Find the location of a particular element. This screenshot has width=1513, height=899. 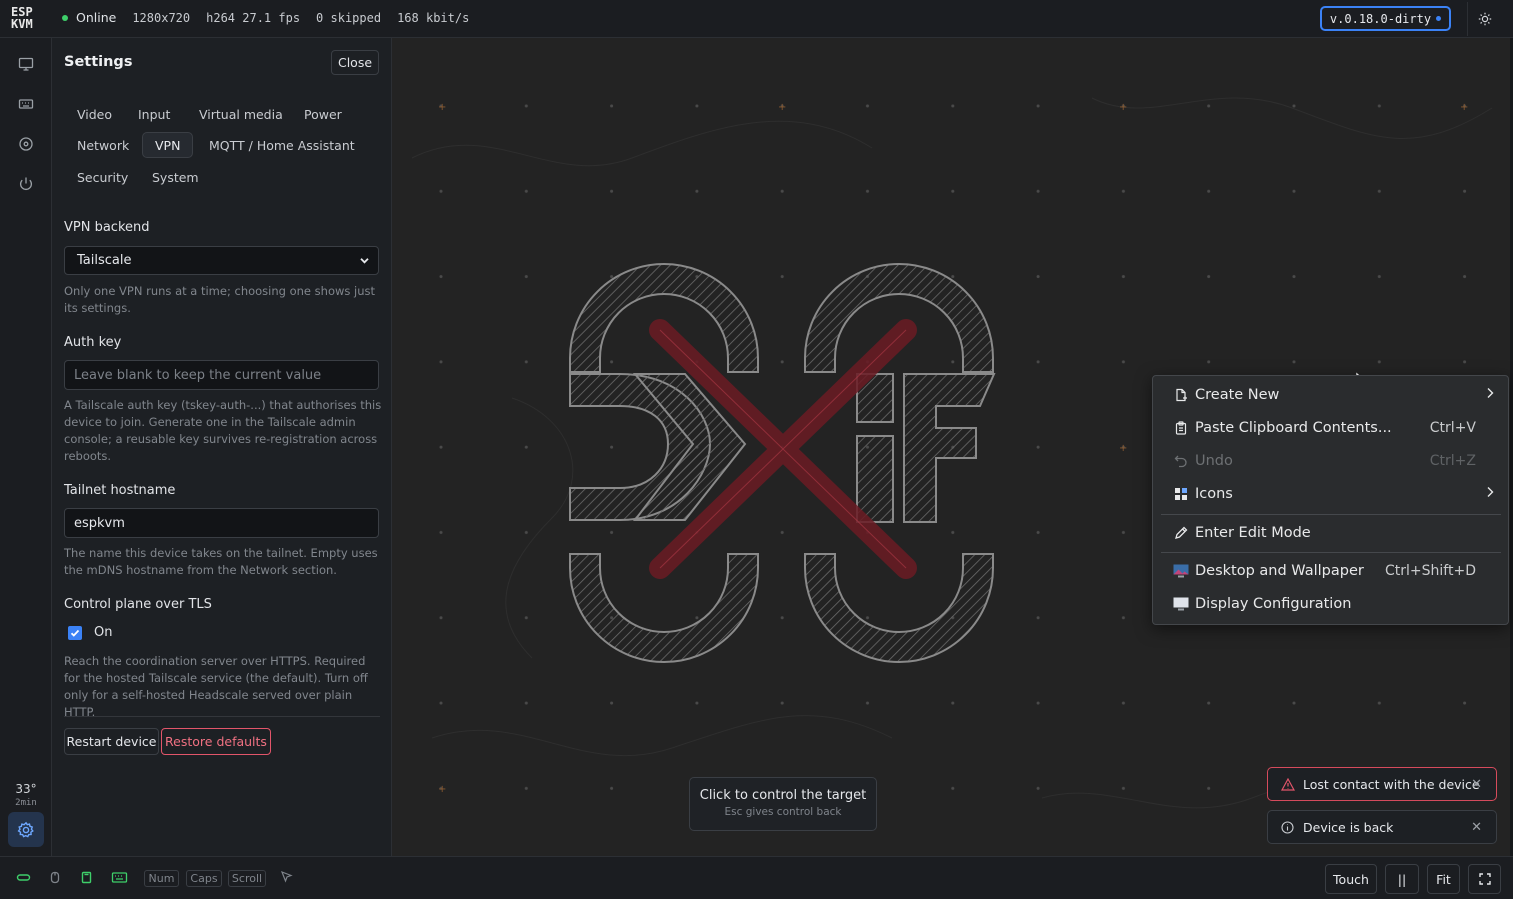

tab-video: Video is located at coordinates (94, 114).